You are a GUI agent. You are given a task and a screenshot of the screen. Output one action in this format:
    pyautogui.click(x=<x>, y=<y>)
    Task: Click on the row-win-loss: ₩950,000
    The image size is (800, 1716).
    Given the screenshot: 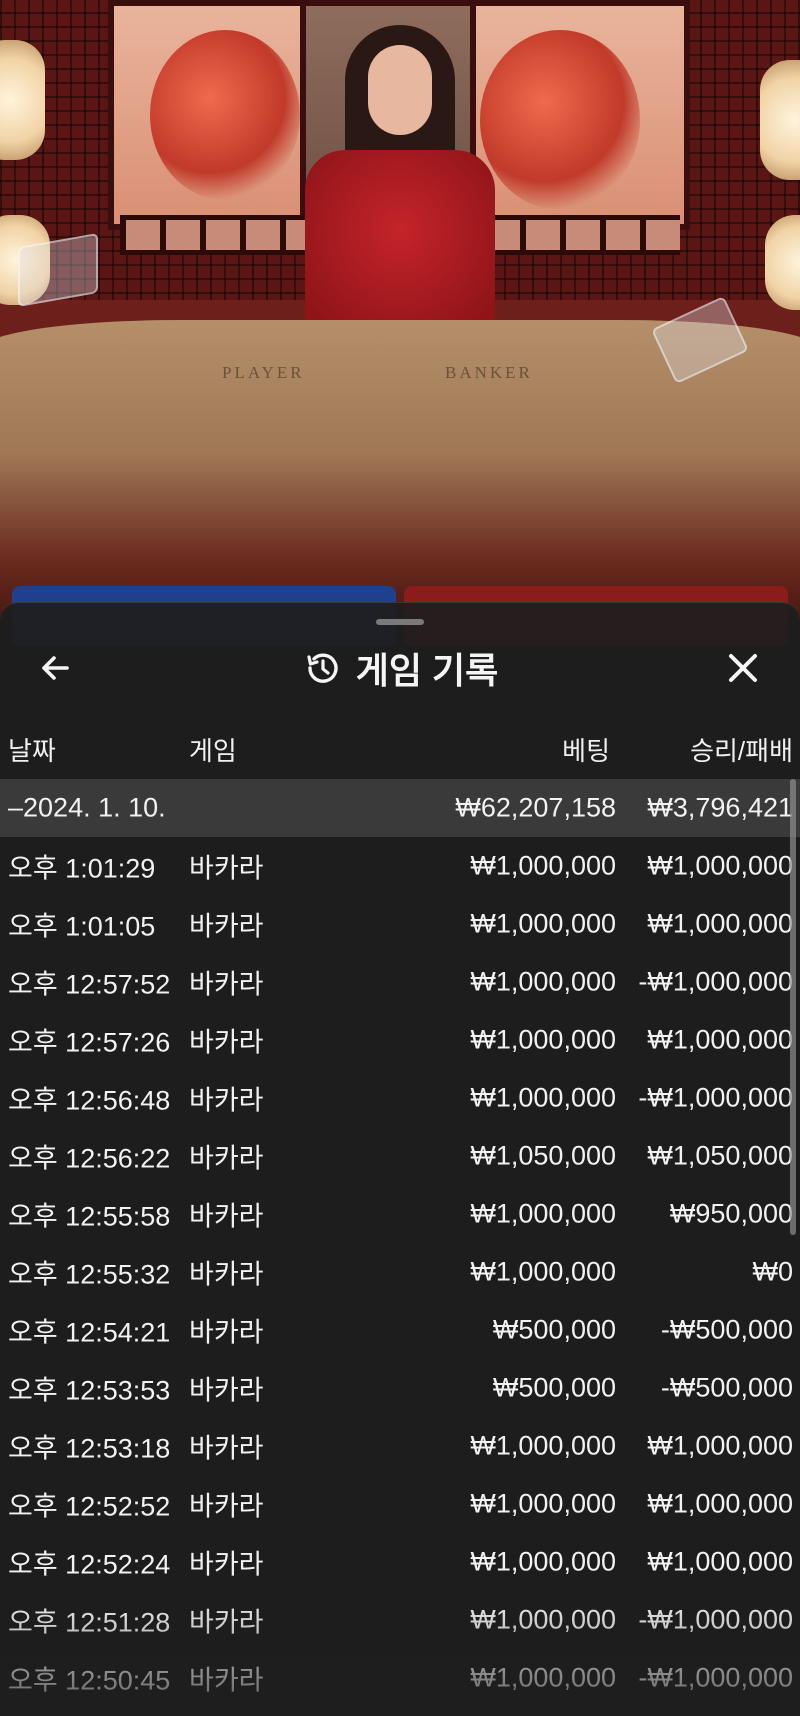 What is the action you would take?
    pyautogui.click(x=731, y=1213)
    